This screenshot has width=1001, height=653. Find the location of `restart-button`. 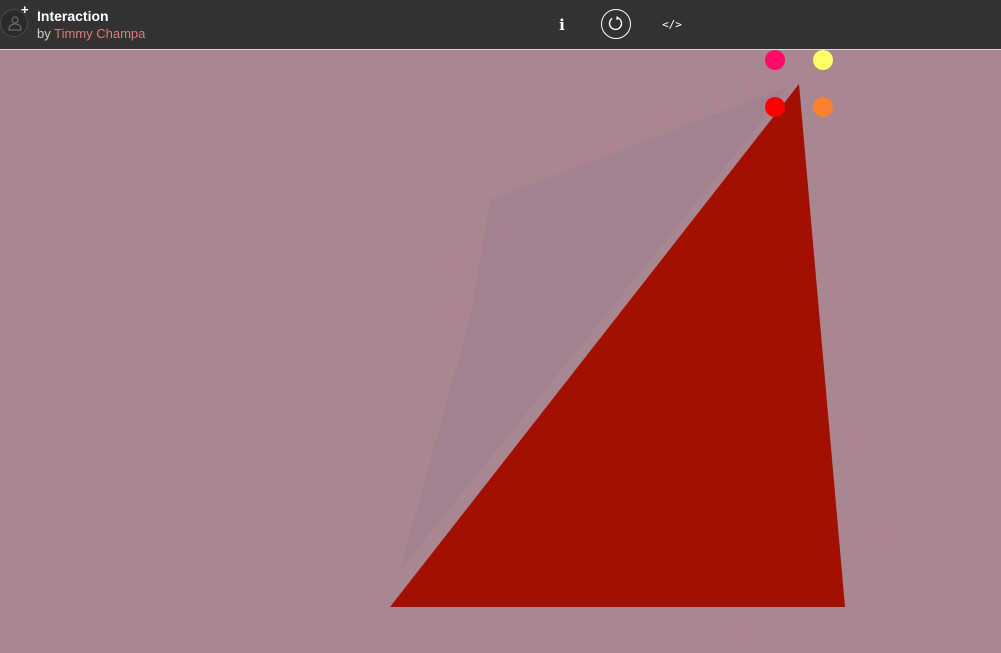

restart-button is located at coordinates (616, 24).